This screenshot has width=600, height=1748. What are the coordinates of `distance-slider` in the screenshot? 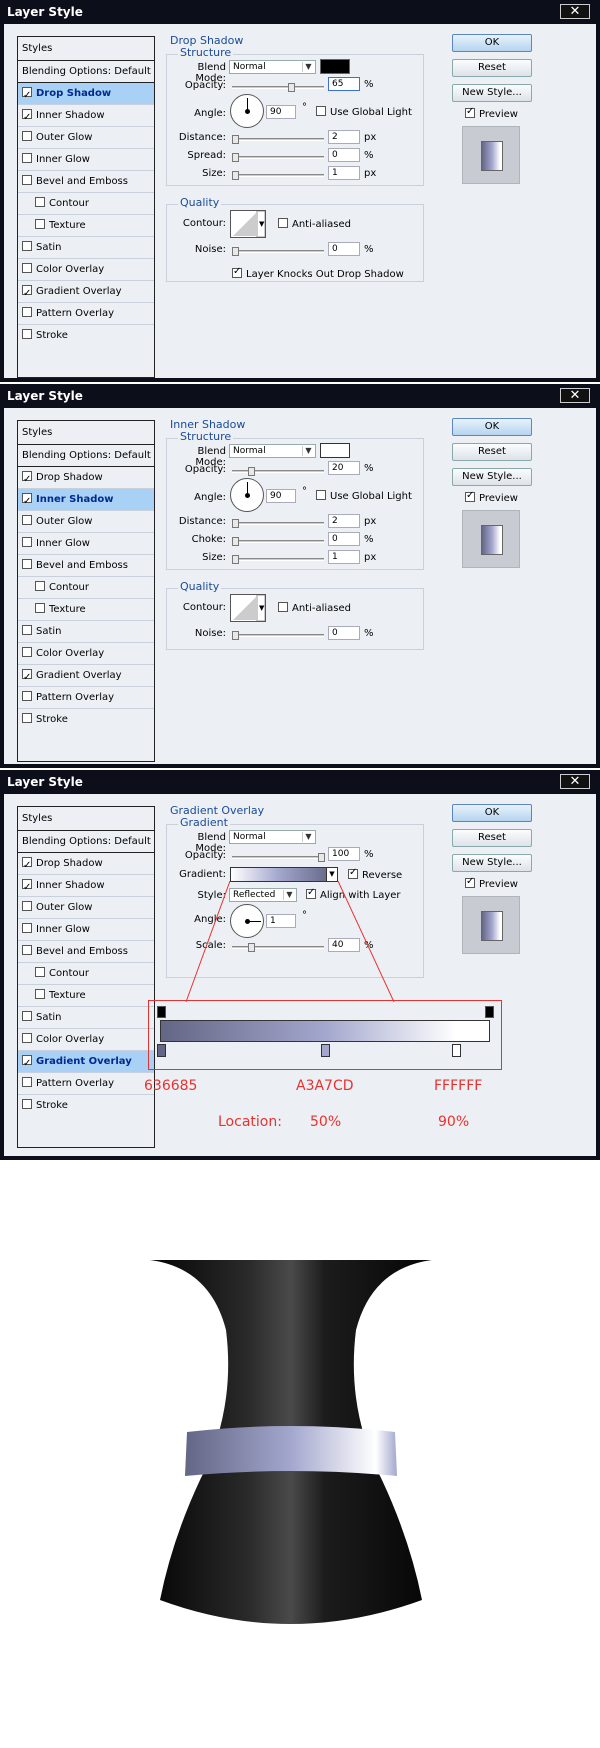 It's located at (278, 139).